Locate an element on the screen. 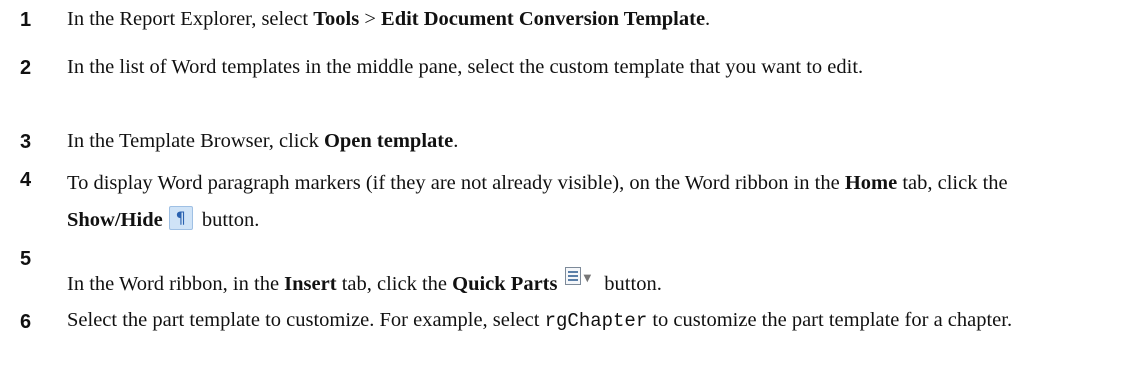  show-hide-label: Show/Hide is located at coordinates (115, 220).